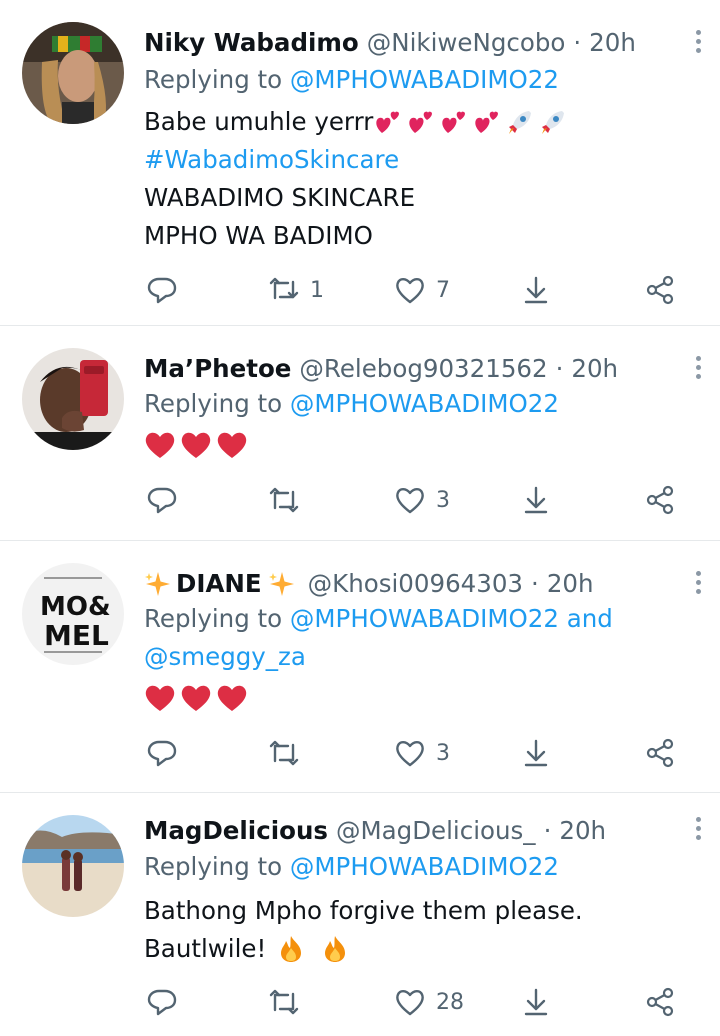 The width and height of the screenshot is (720, 1036). What do you see at coordinates (271, 160) in the screenshot?
I see `hashtag-link: #WabadimoSkincare` at bounding box center [271, 160].